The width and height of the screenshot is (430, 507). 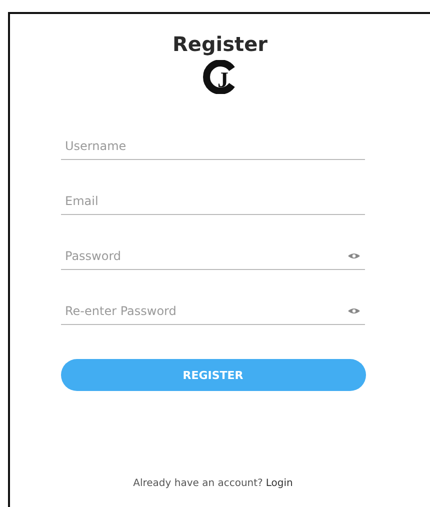 I want to click on footer-text: Already have an account?, so click(x=198, y=483).